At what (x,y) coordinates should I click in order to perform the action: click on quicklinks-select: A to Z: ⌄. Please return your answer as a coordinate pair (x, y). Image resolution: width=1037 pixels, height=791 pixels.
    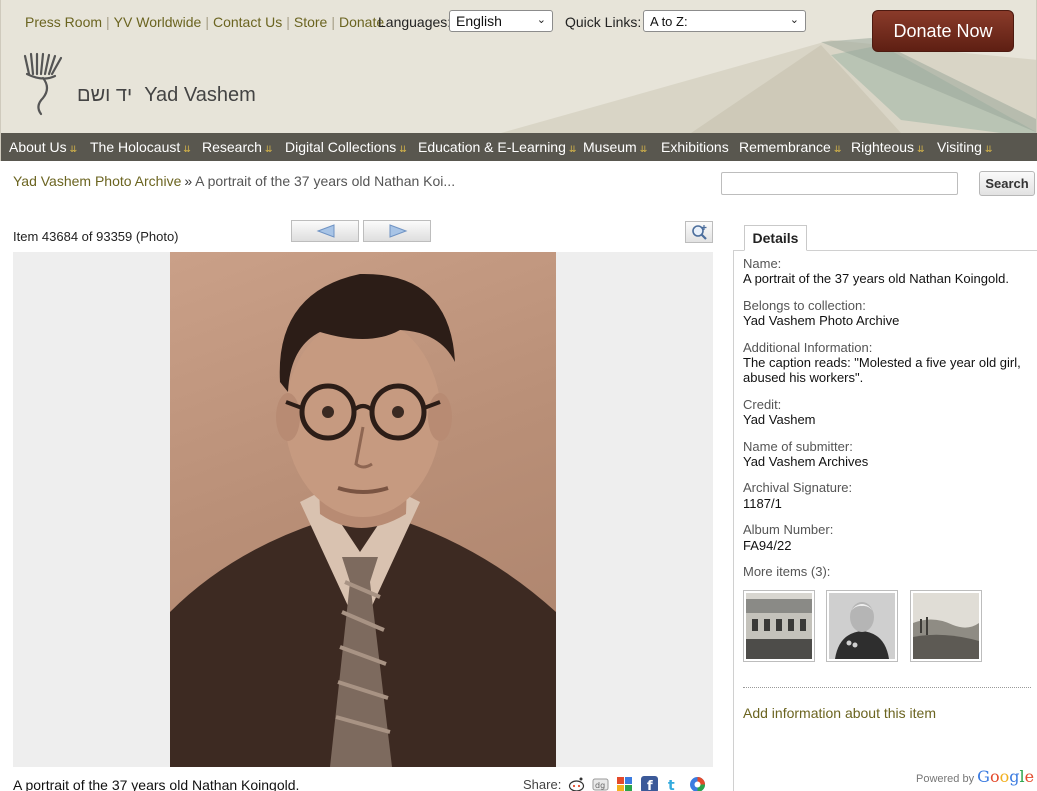
    Looking at the image, I should click on (724, 21).